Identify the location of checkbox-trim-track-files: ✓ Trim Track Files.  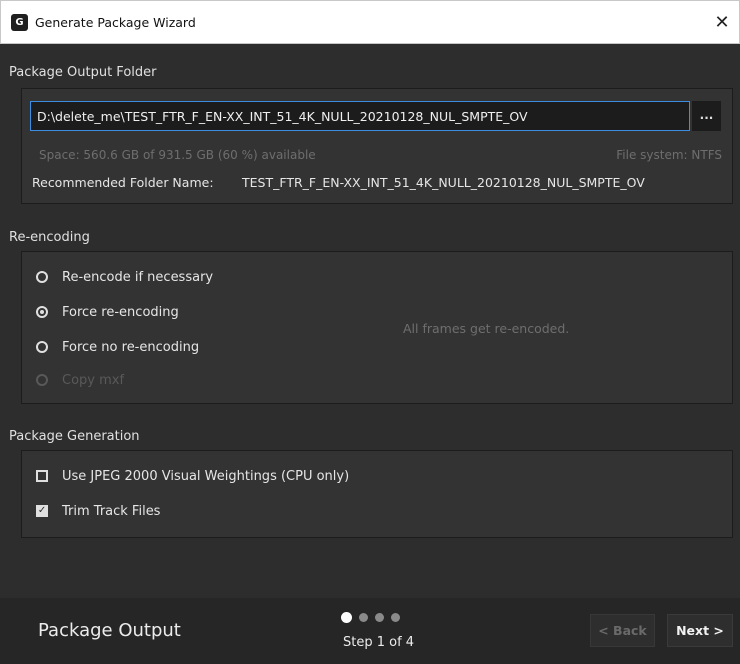
(98, 511).